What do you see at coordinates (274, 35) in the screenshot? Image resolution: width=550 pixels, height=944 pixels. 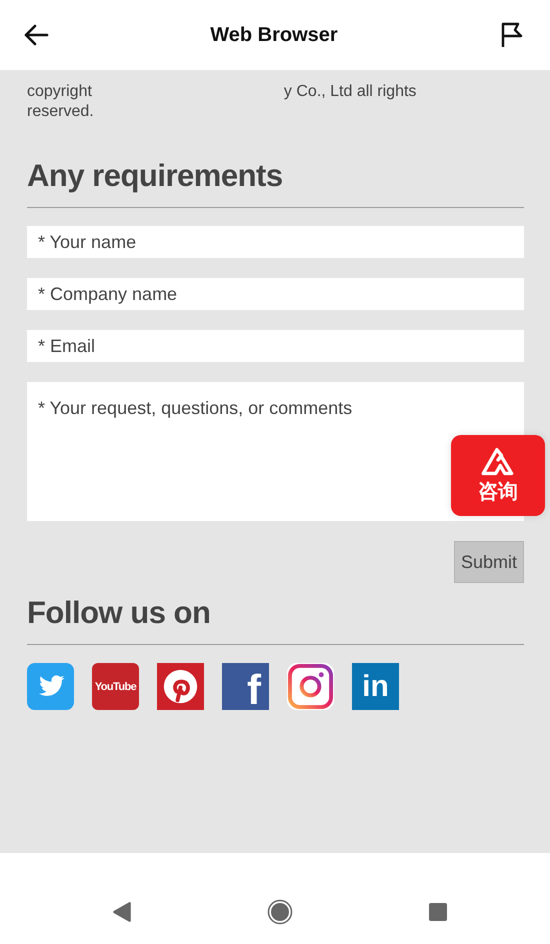 I see `window-title: Web Browser` at bounding box center [274, 35].